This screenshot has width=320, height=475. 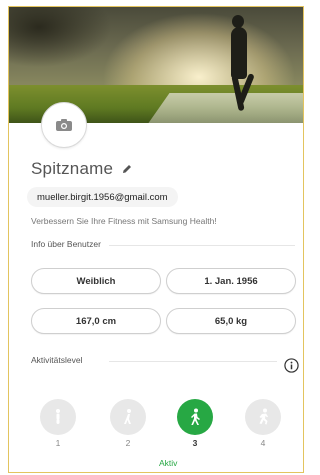 I want to click on selected-activity-label: Aktiv, so click(x=168, y=463).